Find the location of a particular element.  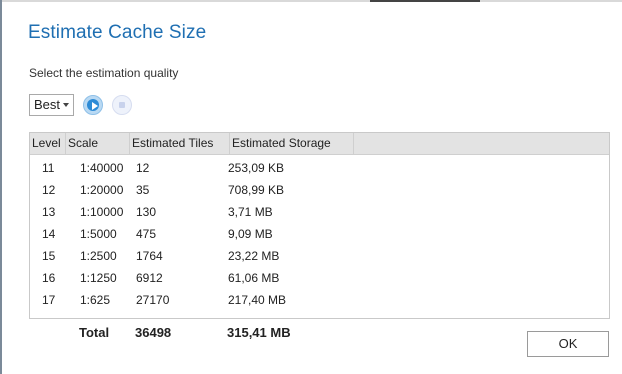

storage-cell: 23,22 MB is located at coordinates (254, 256).